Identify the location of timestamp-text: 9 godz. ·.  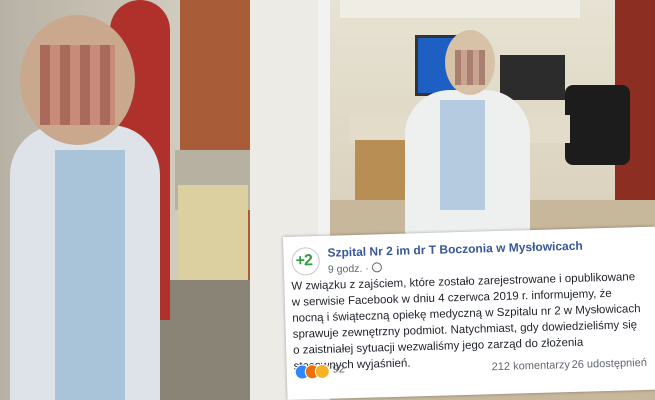
(348, 269).